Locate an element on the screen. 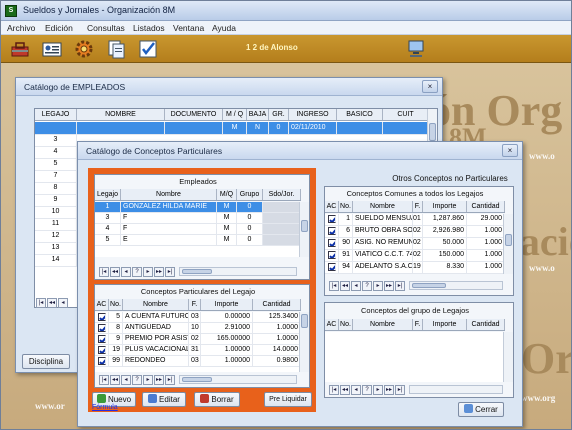 The image size is (572, 430). col-baja: BAJA is located at coordinates (258, 114).